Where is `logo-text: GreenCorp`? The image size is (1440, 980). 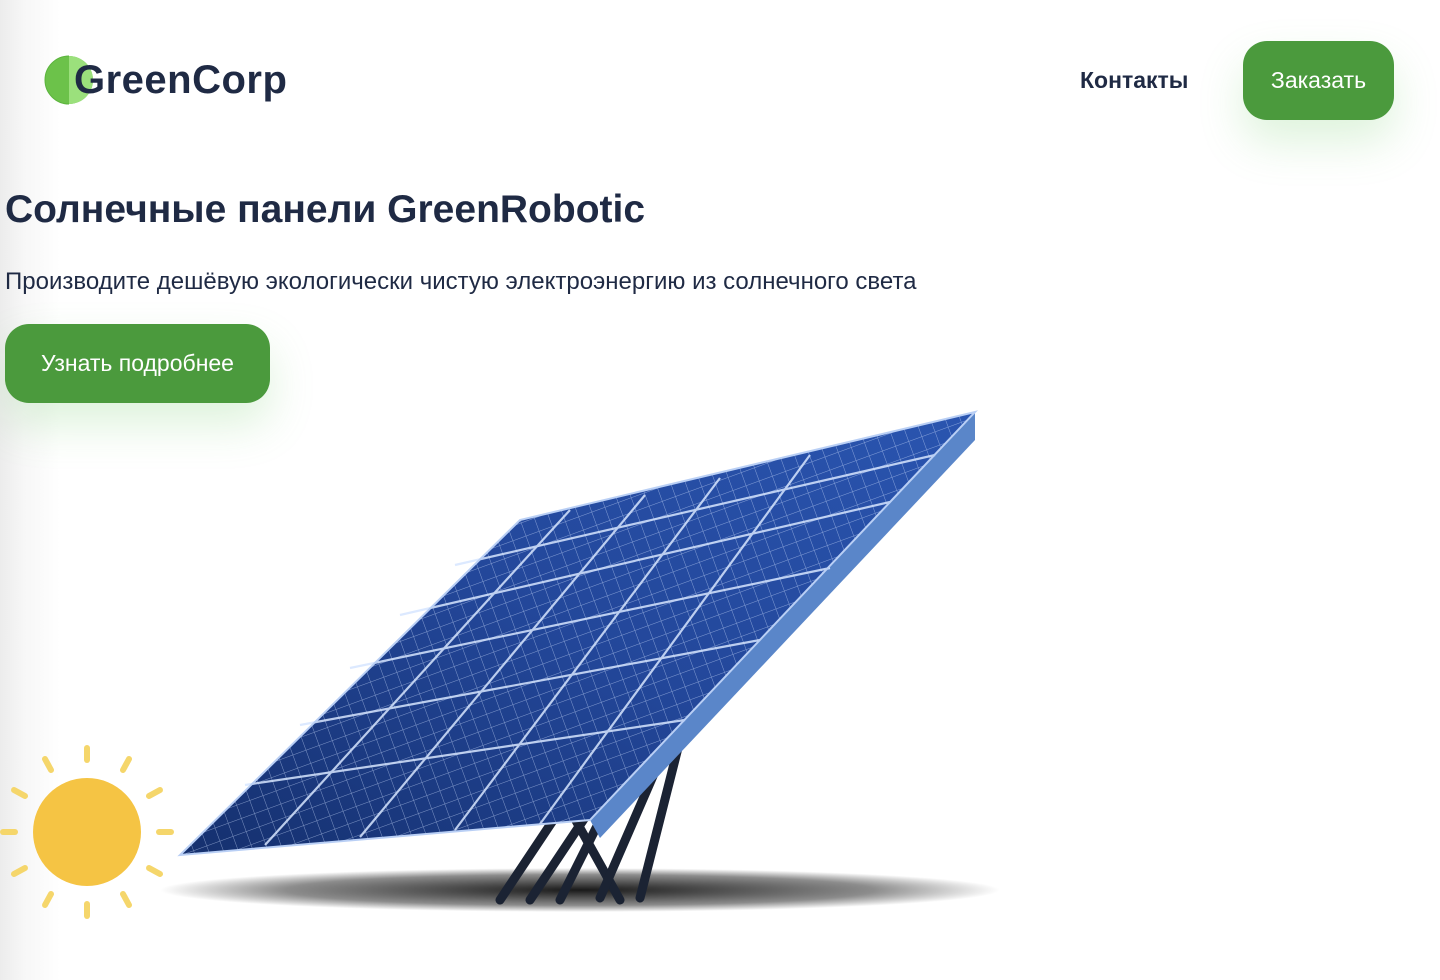
logo-text: GreenCorp is located at coordinates (181, 80).